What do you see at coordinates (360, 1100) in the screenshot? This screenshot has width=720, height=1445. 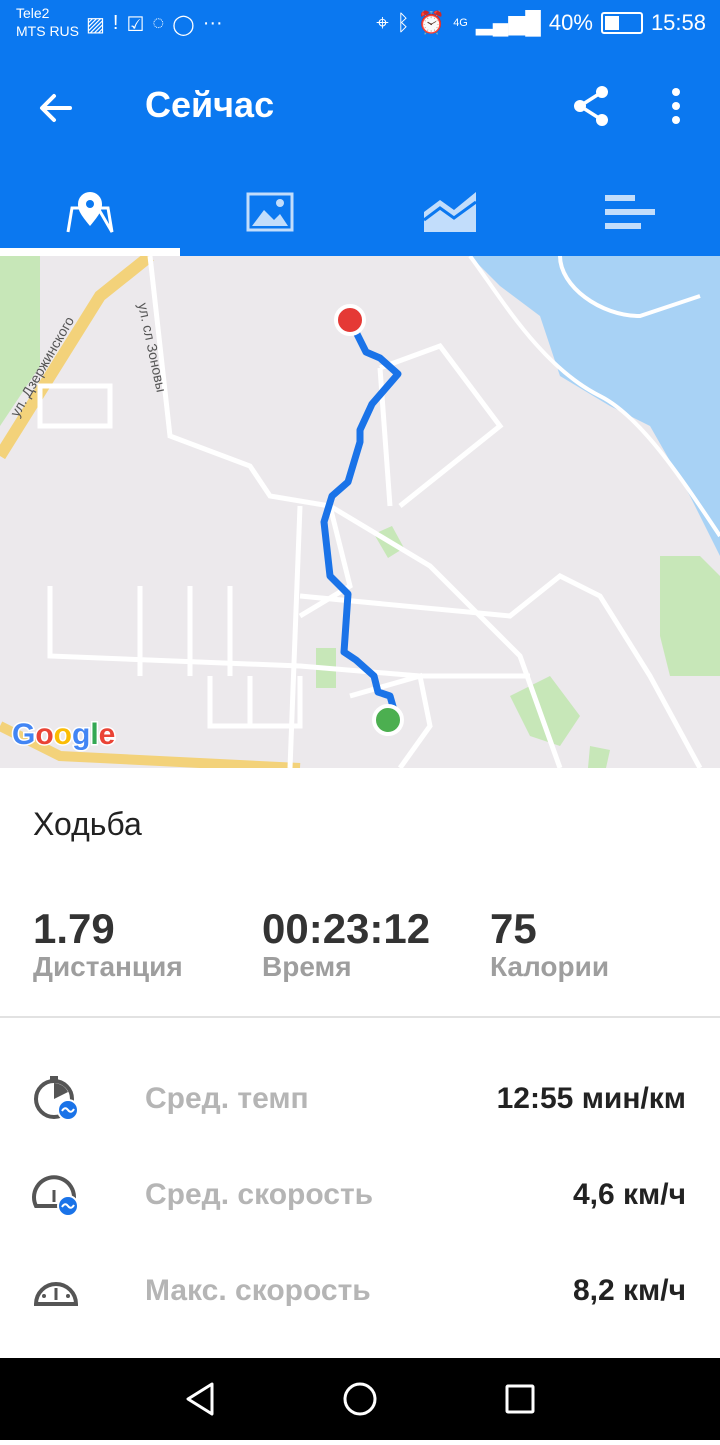 I see `metric-avg-pace: Сред. темп 12:55 мин/км` at bounding box center [360, 1100].